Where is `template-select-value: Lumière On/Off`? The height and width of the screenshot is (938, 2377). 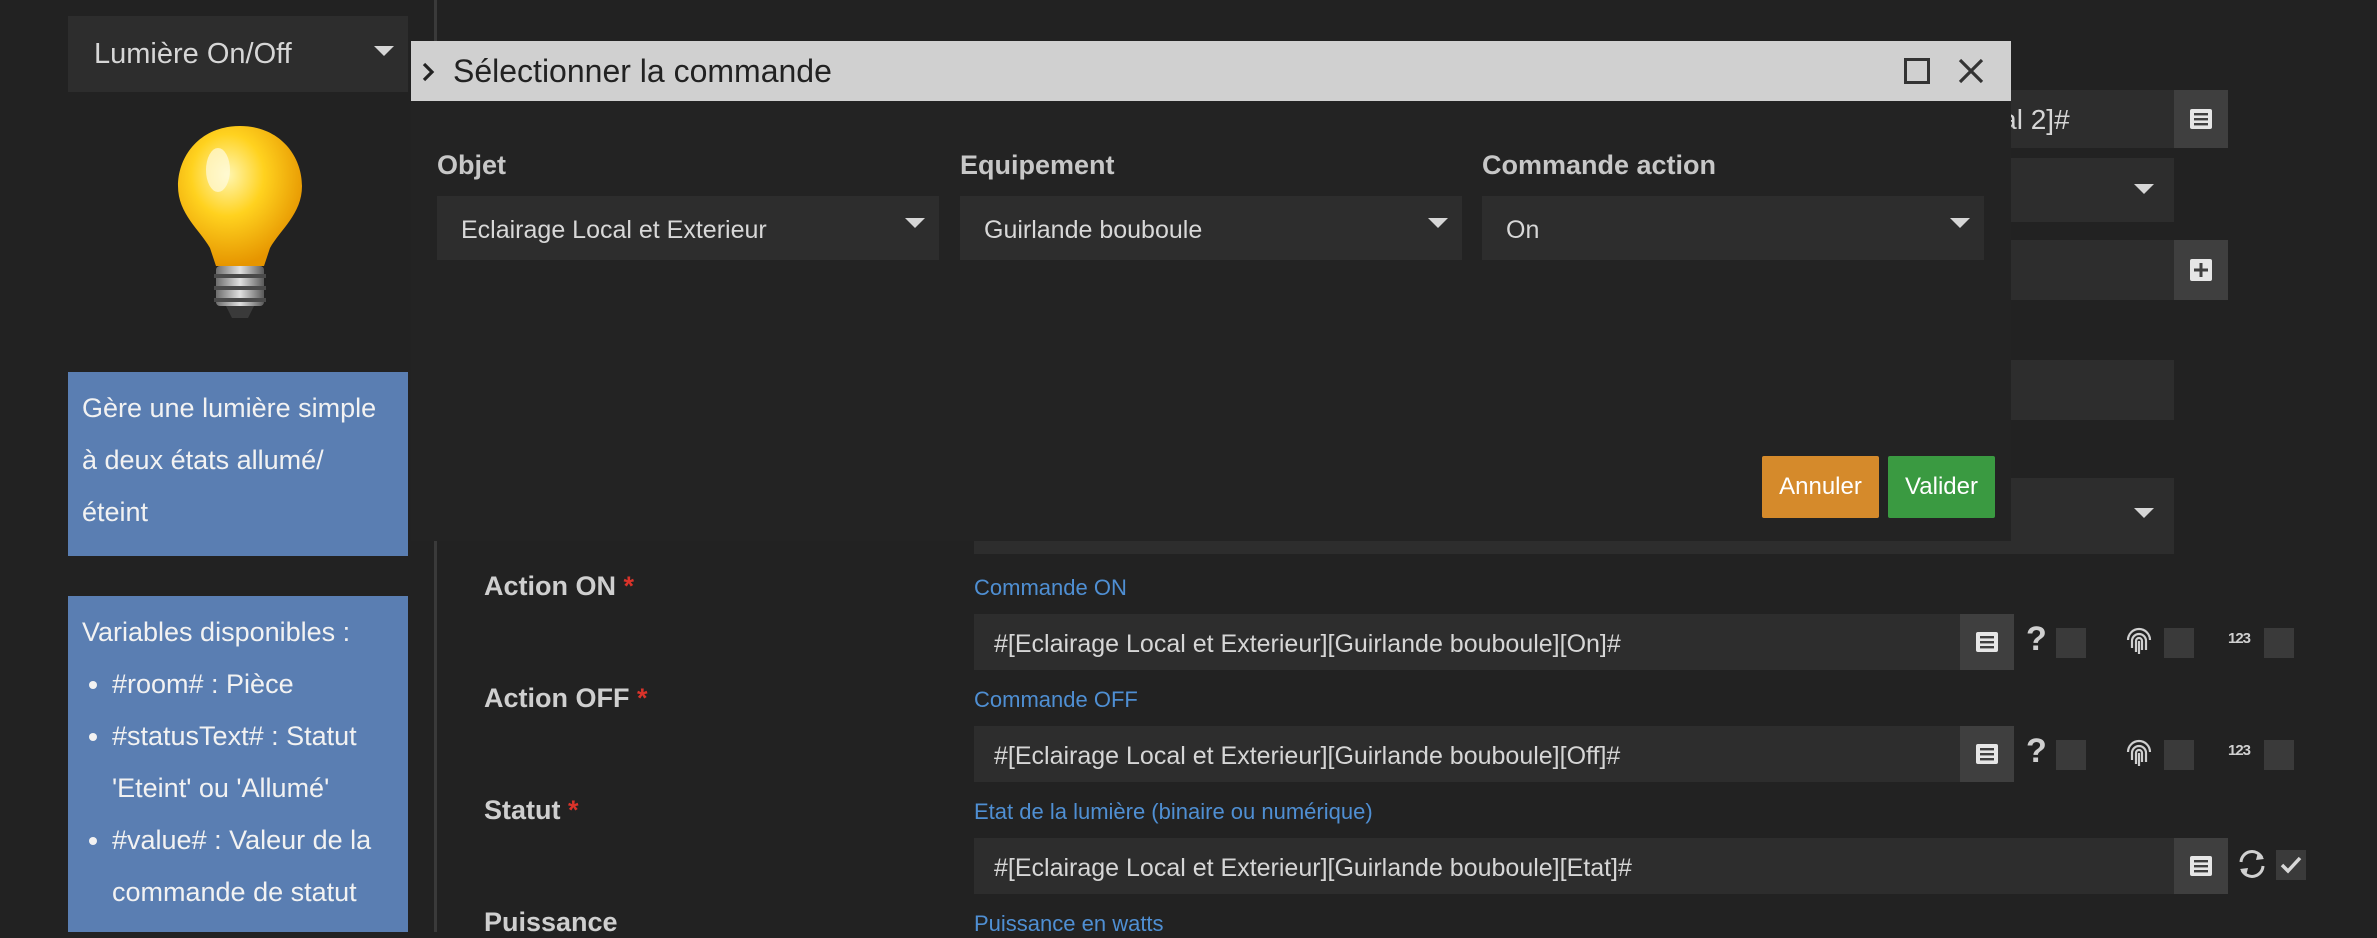
template-select-value: Lumière On/Off is located at coordinates (193, 54).